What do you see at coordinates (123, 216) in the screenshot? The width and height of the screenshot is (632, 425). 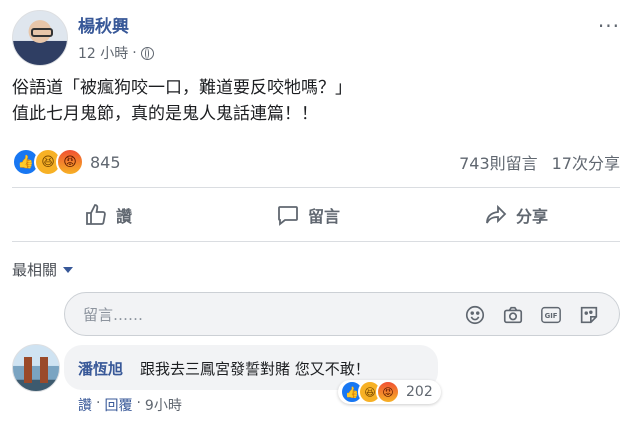 I see `like-label: 讚` at bounding box center [123, 216].